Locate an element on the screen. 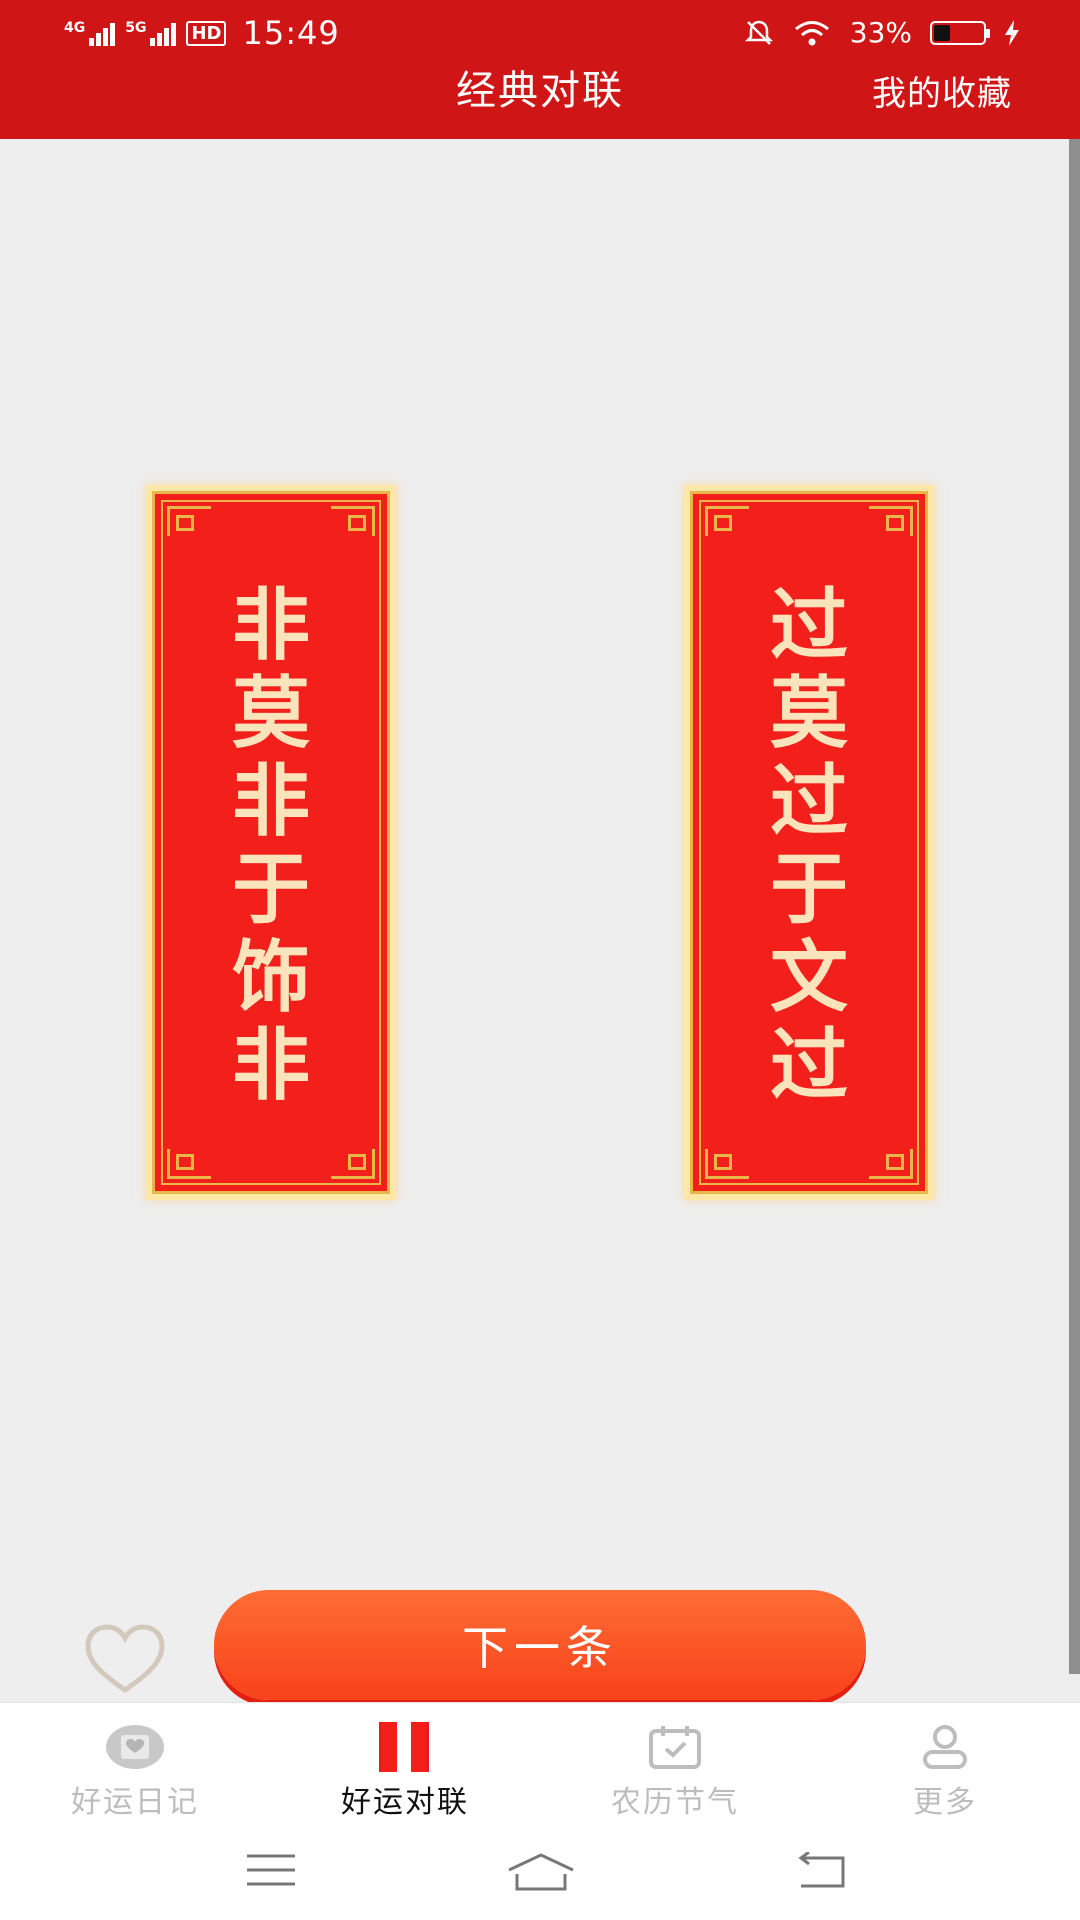 The image size is (1080, 1920). status-right: 33% is located at coordinates (882, 32).